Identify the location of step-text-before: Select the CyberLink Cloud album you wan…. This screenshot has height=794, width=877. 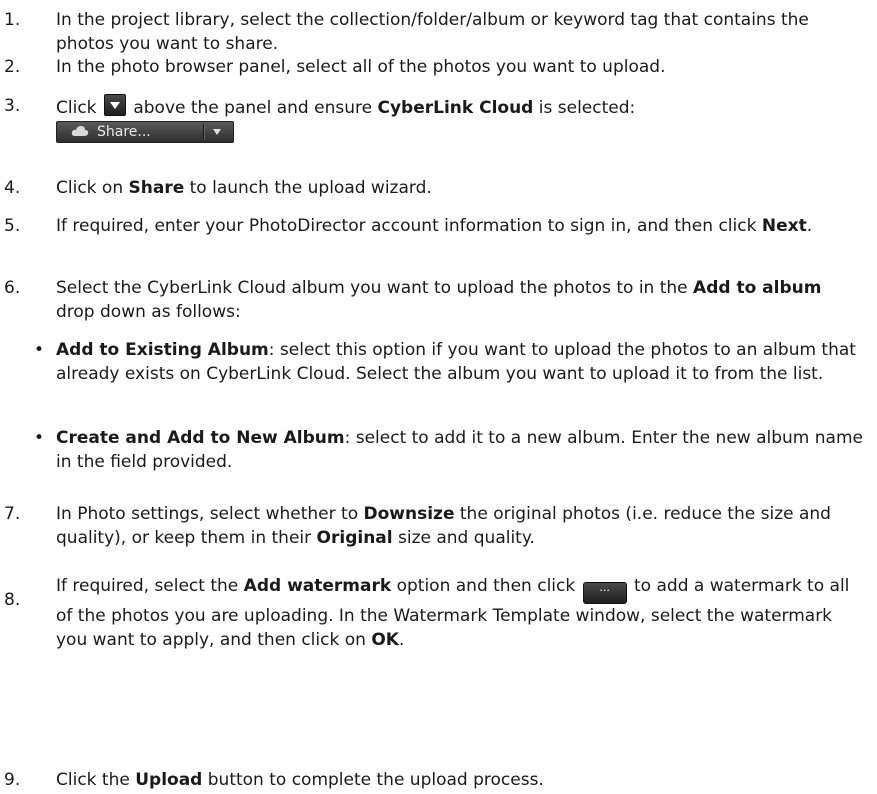
(372, 288).